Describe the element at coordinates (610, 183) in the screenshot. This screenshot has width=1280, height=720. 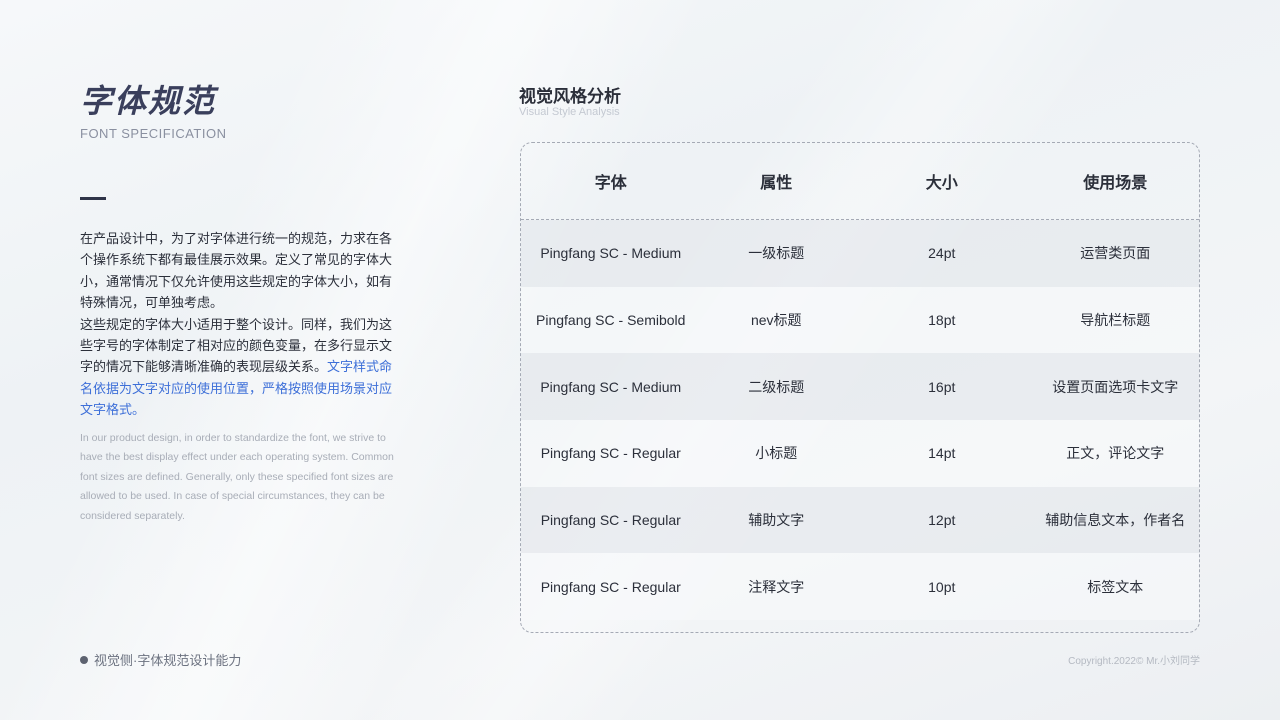
I see `header-font: 字体` at that location.